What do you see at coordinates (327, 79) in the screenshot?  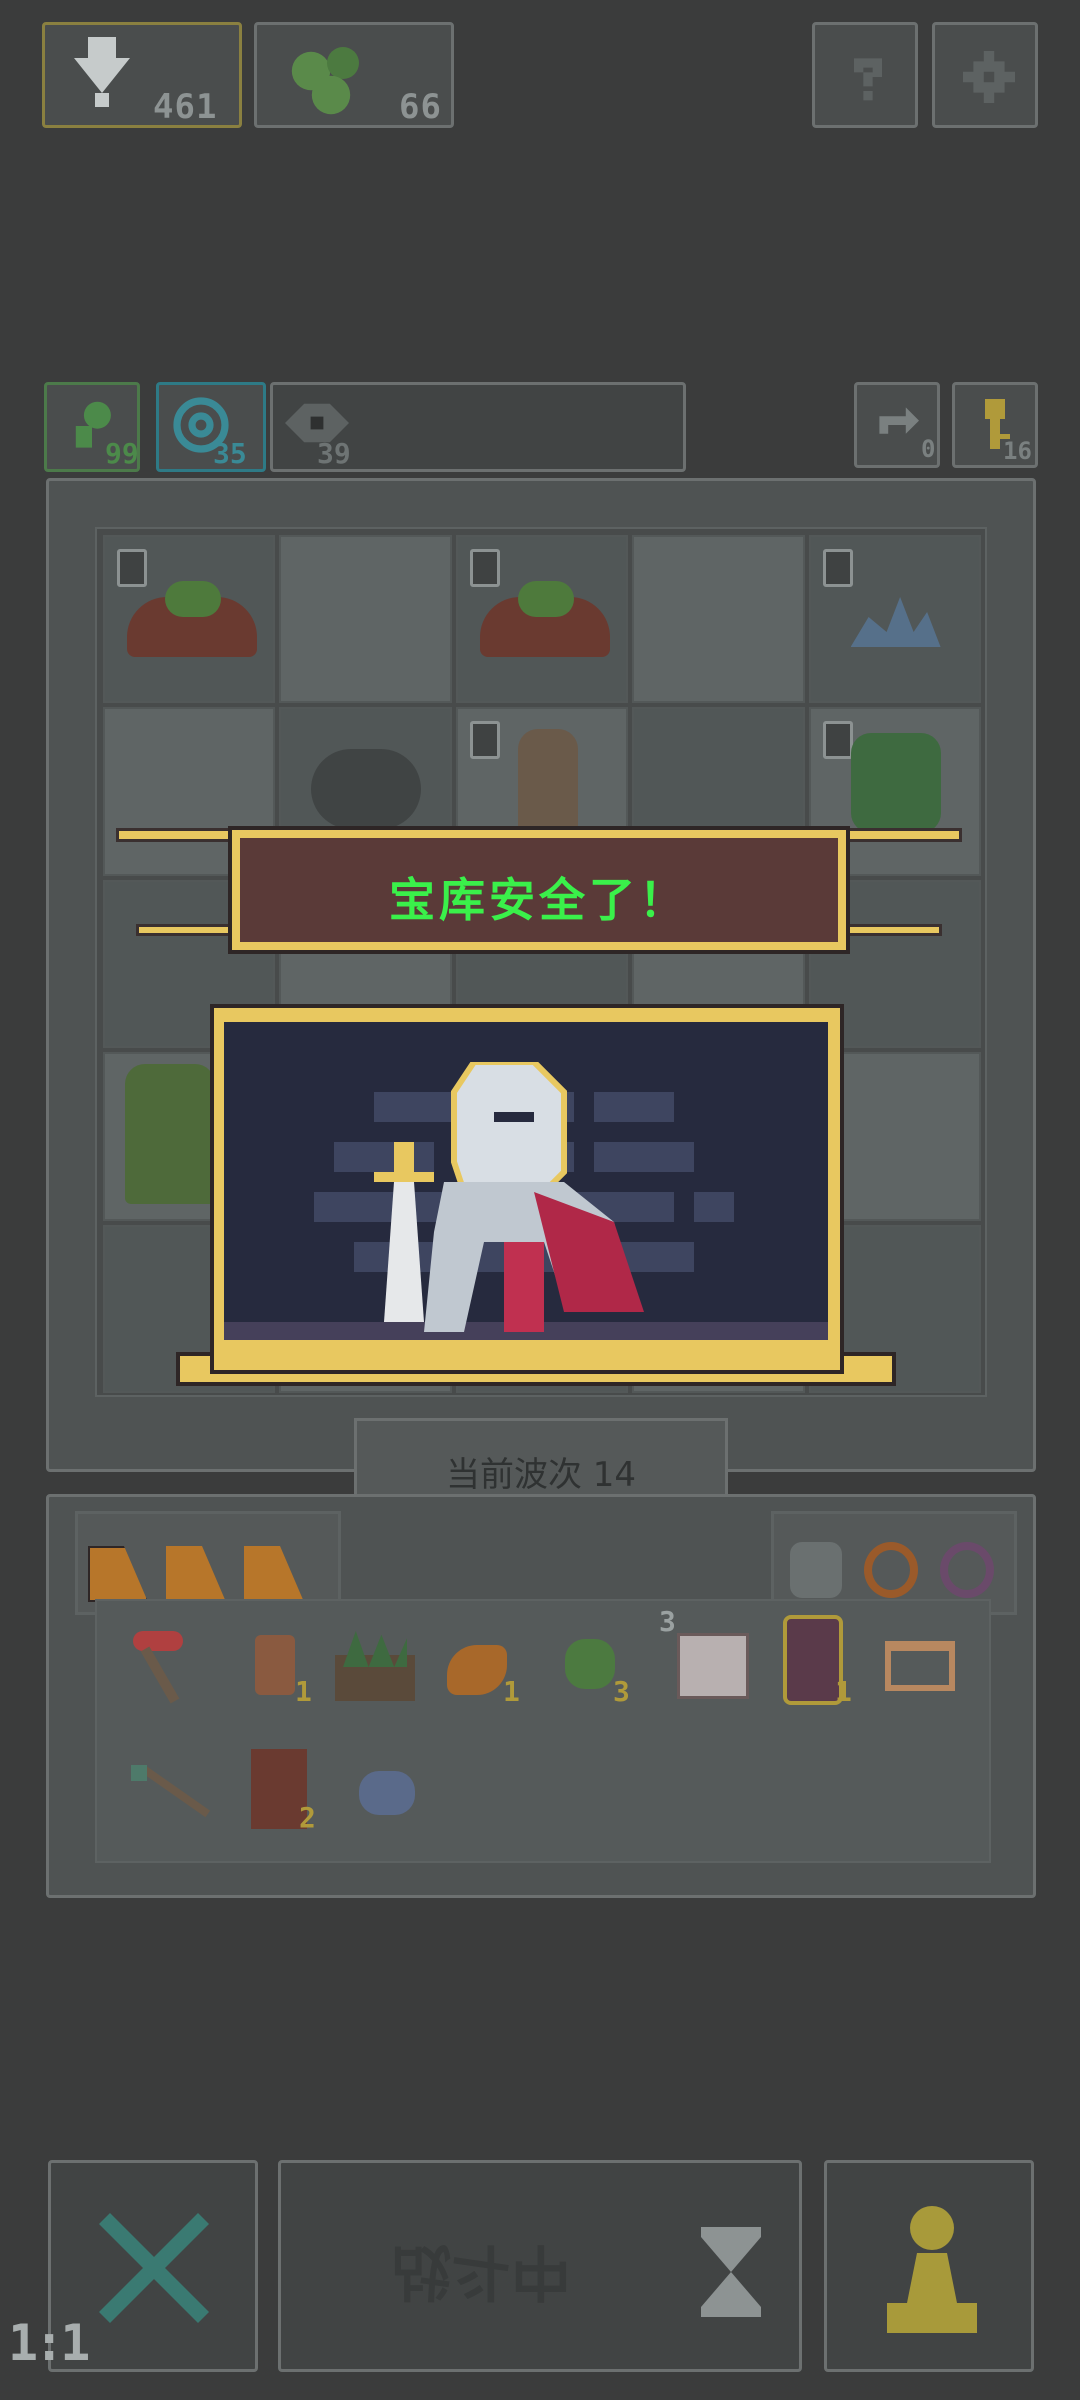 I see `herb-icon` at bounding box center [327, 79].